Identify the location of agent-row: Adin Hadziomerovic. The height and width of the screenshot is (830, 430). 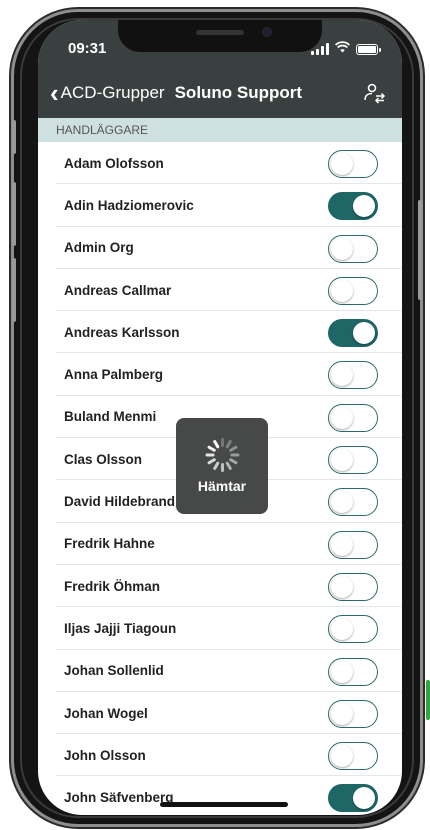
(220, 205).